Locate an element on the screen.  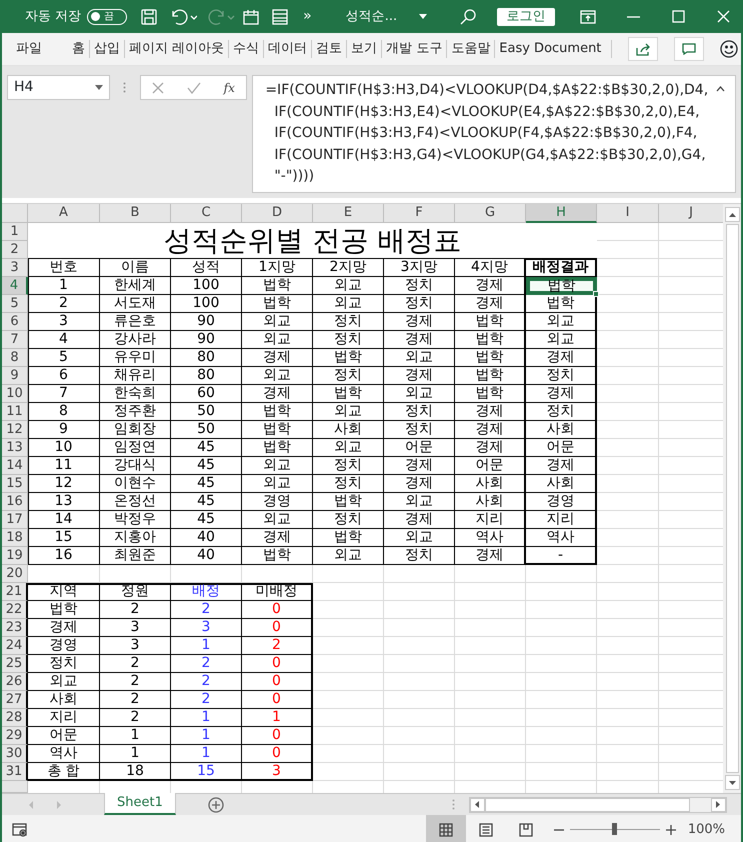
save-icon is located at coordinates (149, 16).